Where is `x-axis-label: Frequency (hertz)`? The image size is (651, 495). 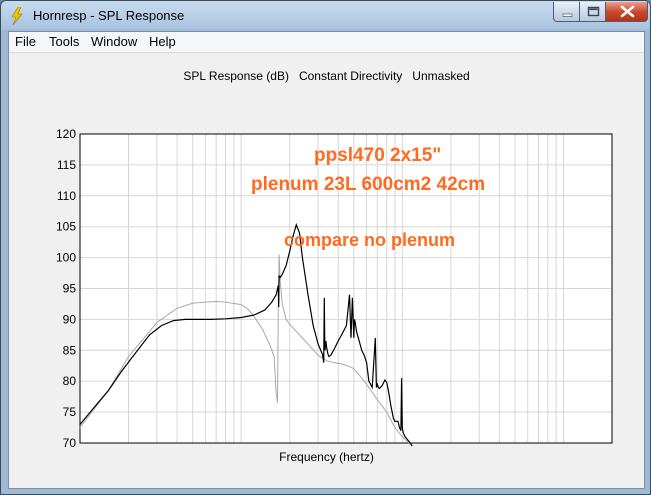
x-axis-label: Frequency (hertz) is located at coordinates (326, 457).